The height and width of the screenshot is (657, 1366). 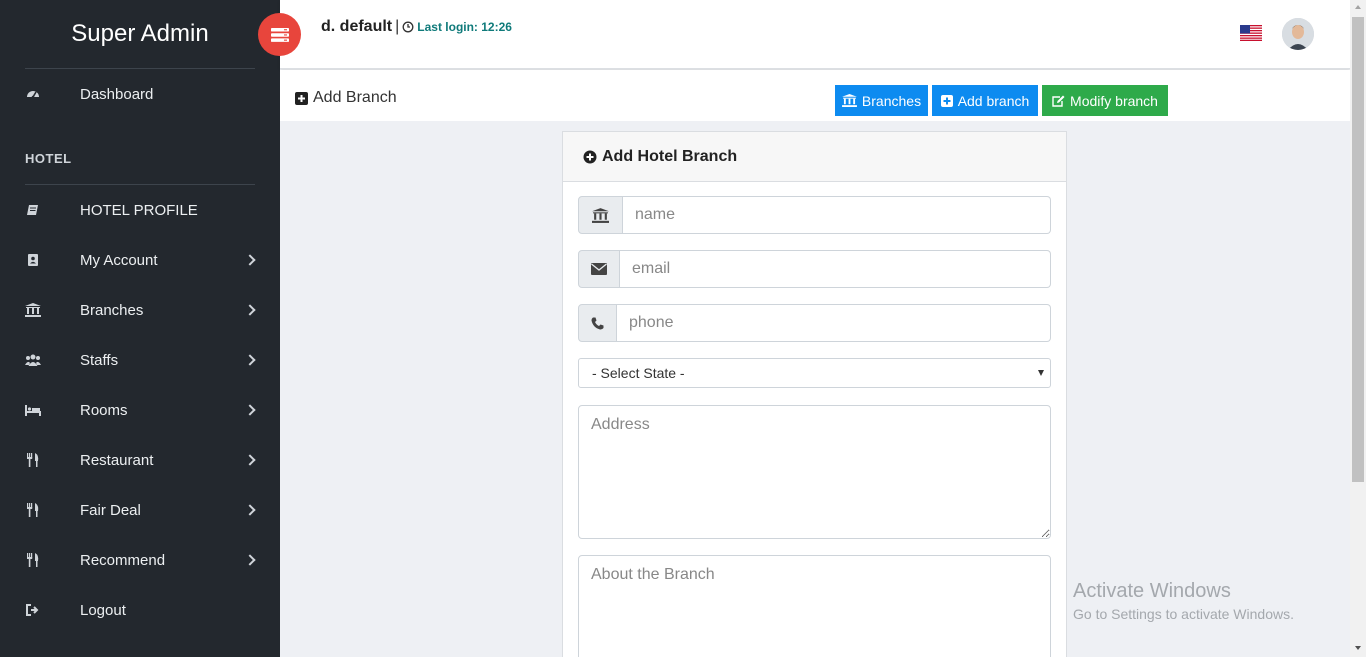 I want to click on menu-toggle-button, so click(x=279, y=34).